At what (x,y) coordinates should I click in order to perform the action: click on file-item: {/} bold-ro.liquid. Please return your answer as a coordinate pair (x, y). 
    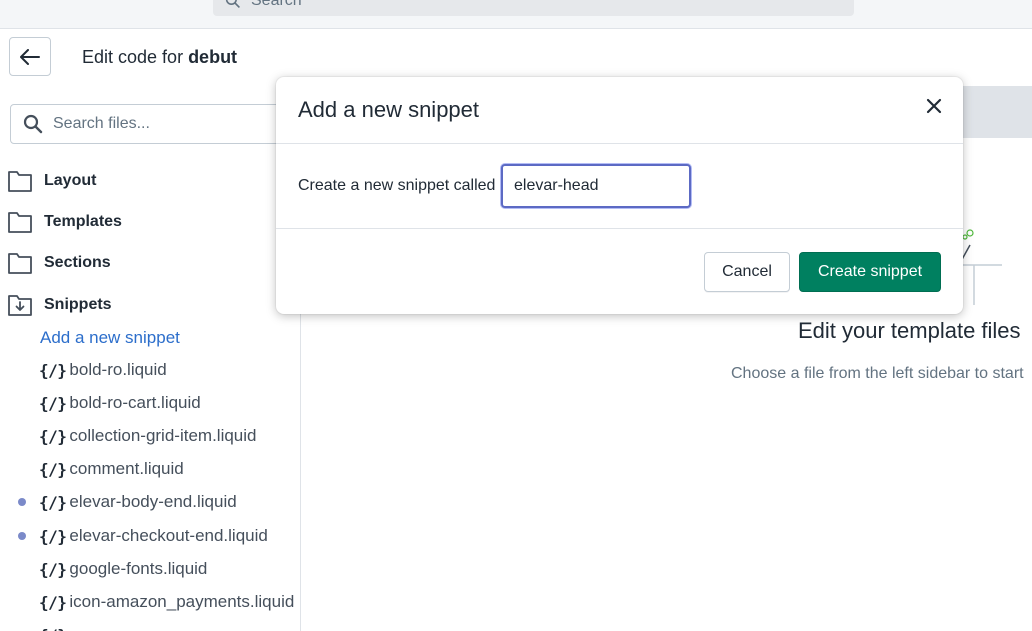
    Looking at the image, I should click on (92, 370).